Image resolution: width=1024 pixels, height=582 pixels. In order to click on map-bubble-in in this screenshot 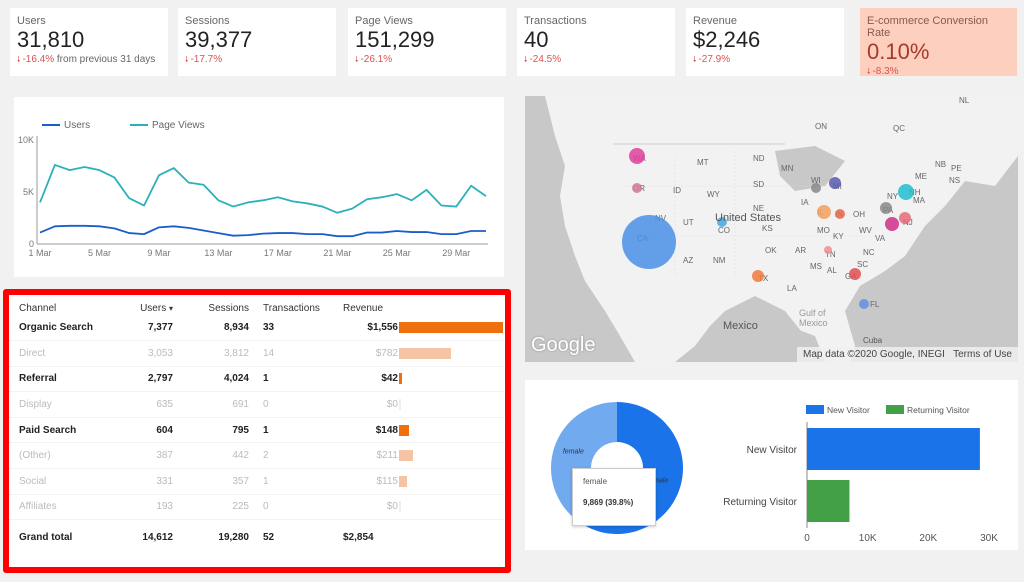, I will do `click(840, 214)`.